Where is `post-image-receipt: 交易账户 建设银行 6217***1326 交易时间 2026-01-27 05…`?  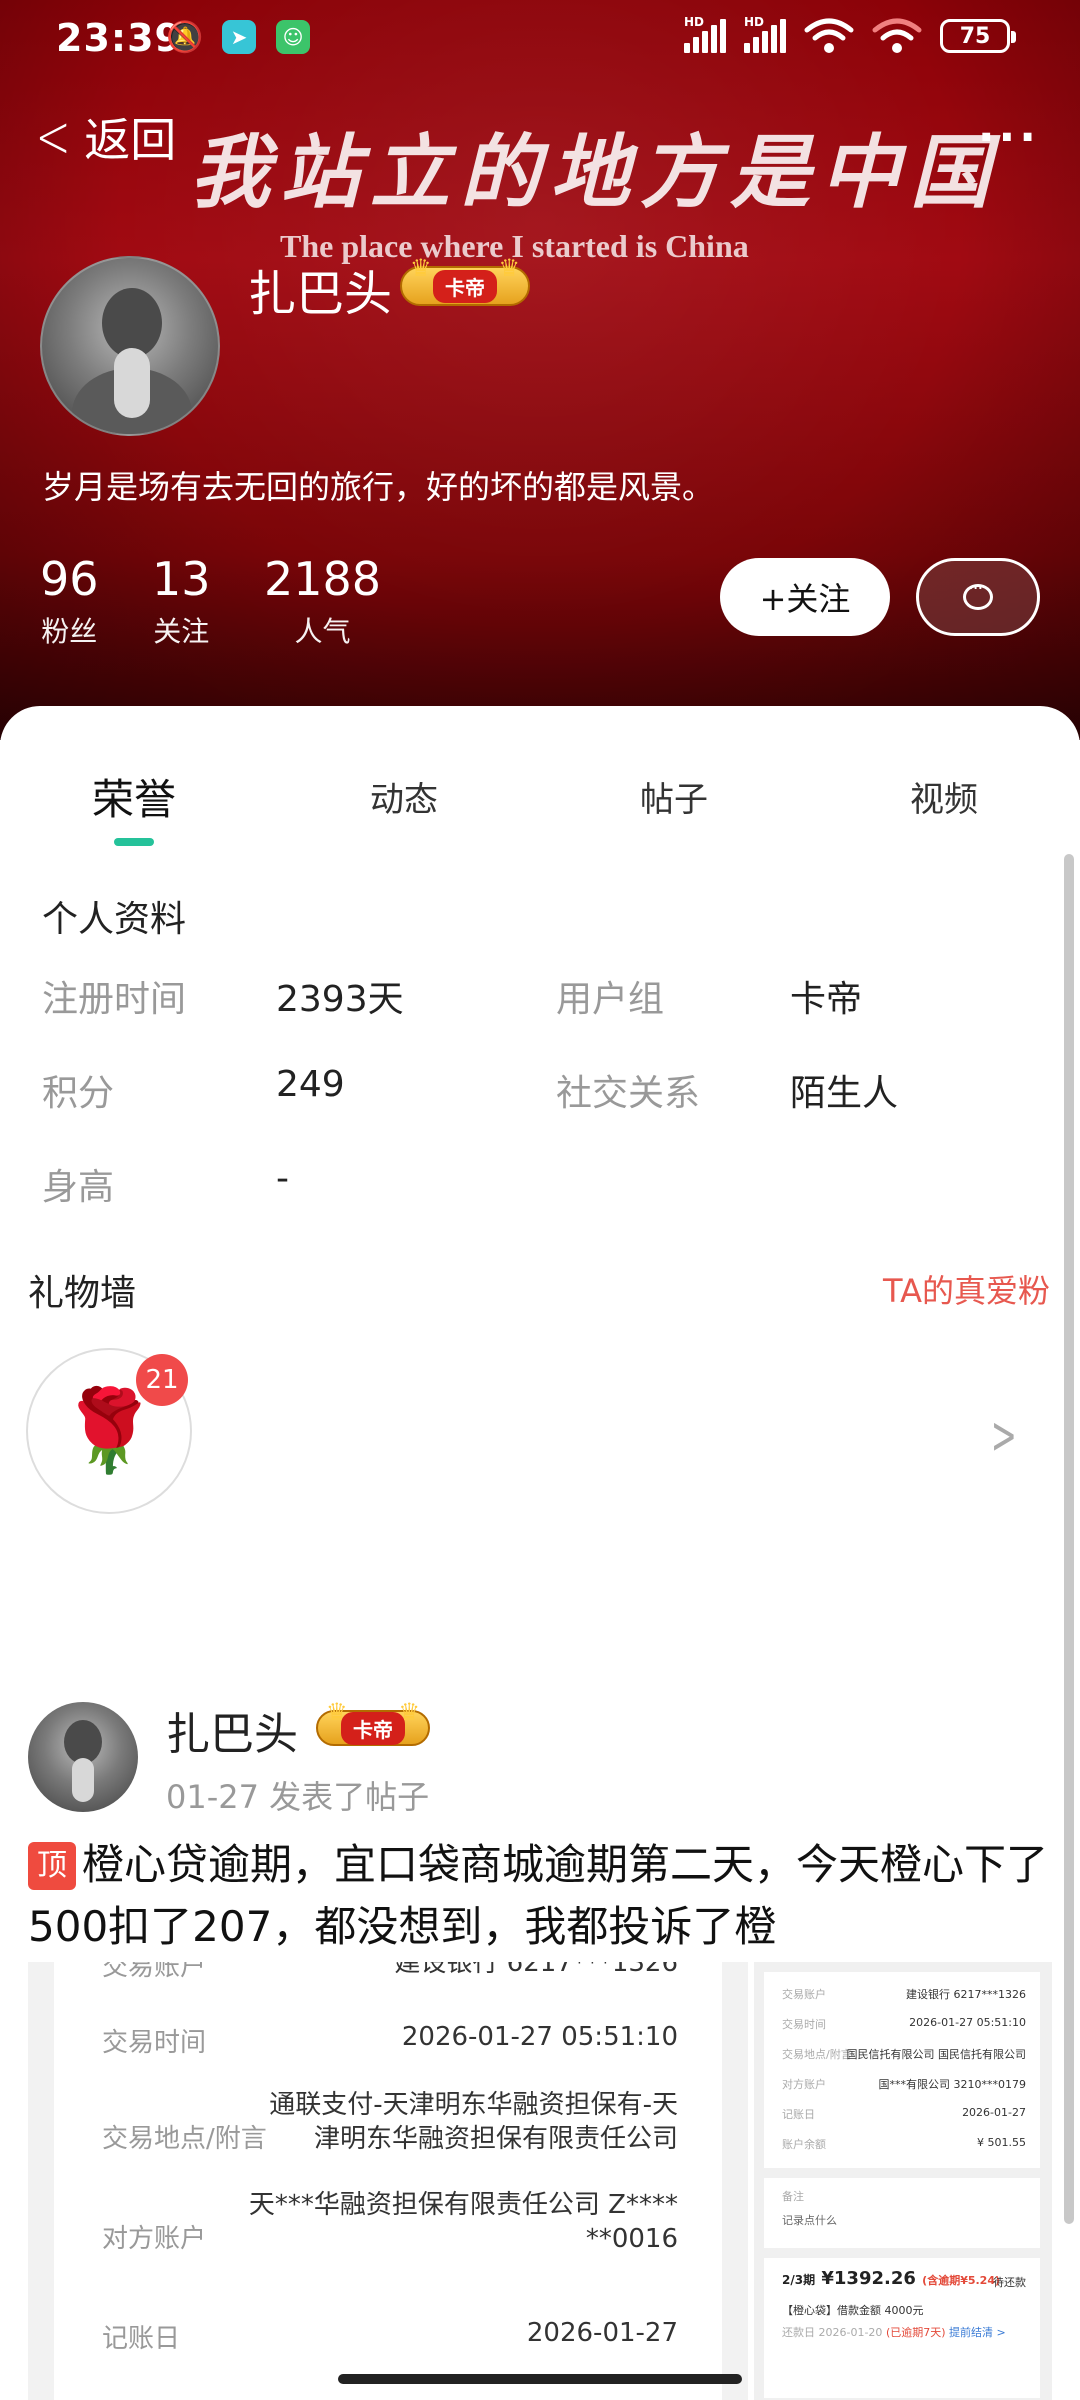
post-image-receipt: 交易账户 建设银行 6217***1326 交易时间 2026-01-27 05… is located at coordinates (388, 2181).